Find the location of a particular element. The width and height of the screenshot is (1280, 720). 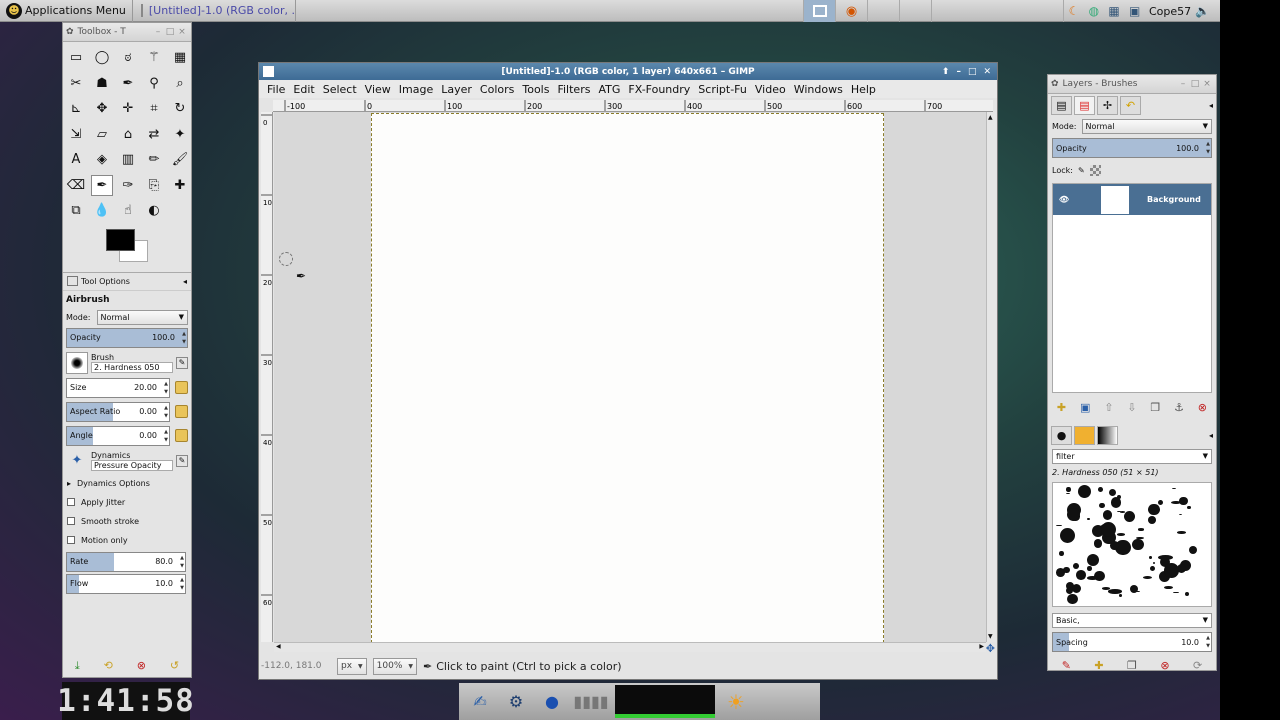

menu-colors: Colors is located at coordinates (497, 89).